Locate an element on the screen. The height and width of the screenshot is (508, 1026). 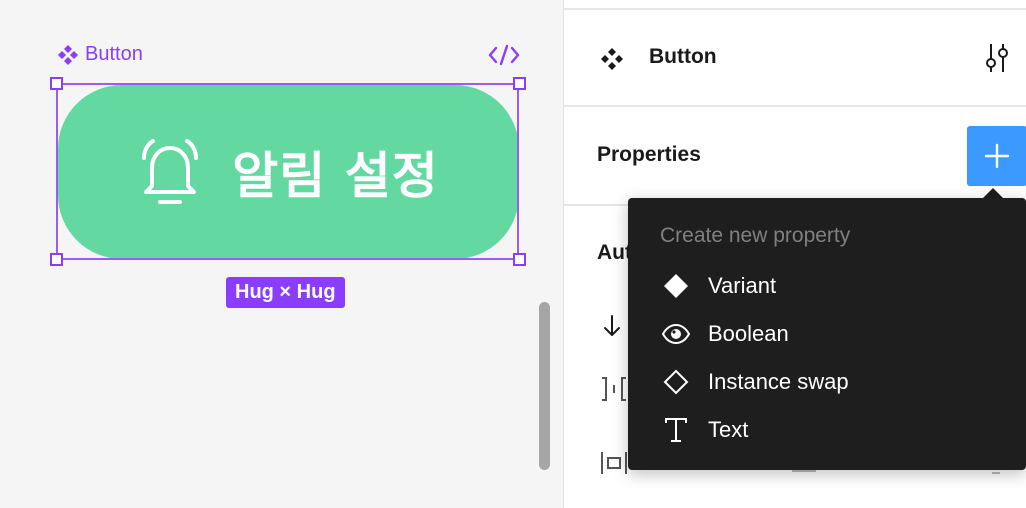
add-property-button is located at coordinates (996, 156).